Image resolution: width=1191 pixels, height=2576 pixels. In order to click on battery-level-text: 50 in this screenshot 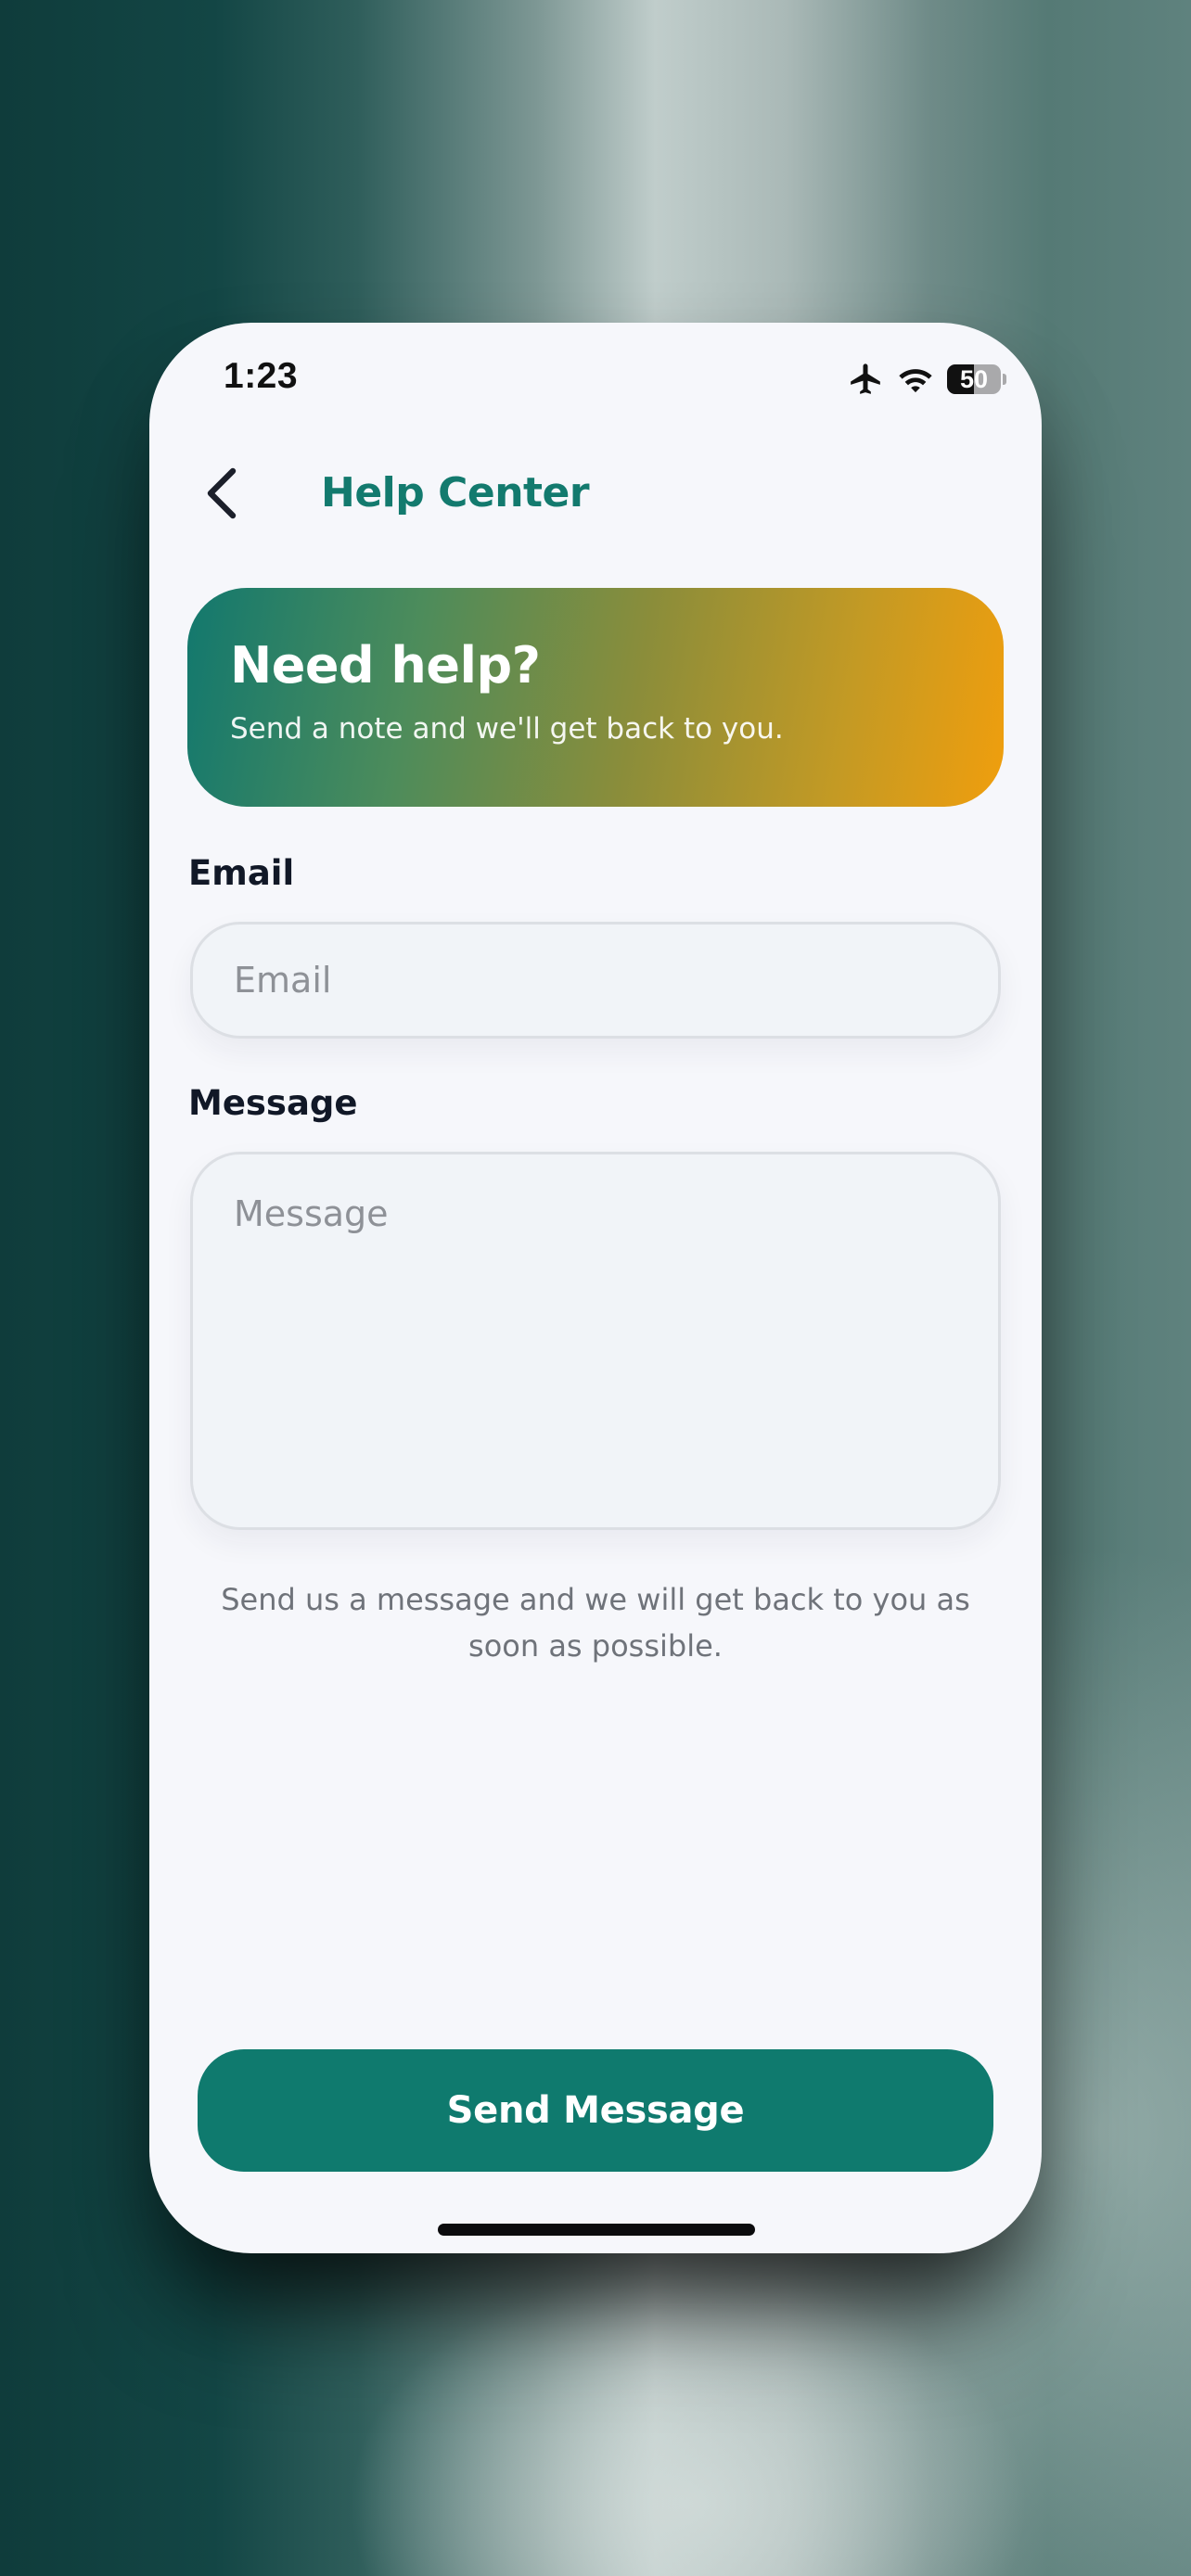, I will do `click(974, 378)`.